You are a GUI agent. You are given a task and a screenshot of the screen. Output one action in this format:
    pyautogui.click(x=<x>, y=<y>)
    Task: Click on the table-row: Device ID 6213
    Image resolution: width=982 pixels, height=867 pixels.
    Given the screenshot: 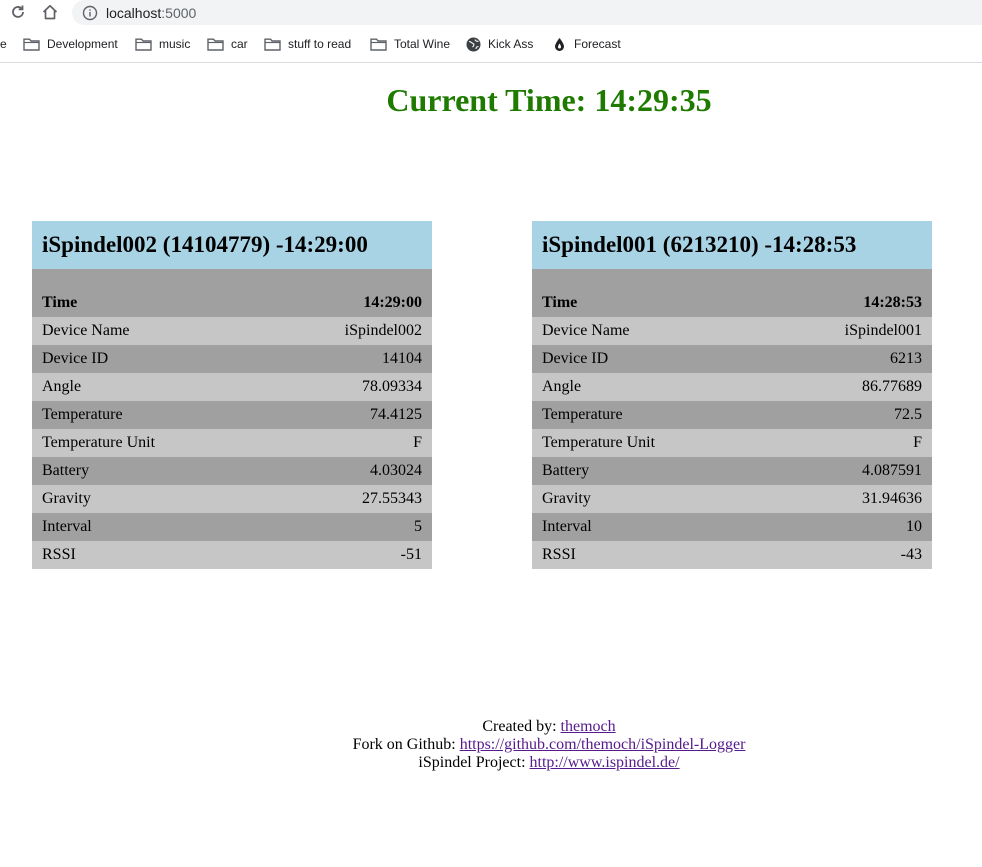 What is the action you would take?
    pyautogui.click(x=732, y=359)
    